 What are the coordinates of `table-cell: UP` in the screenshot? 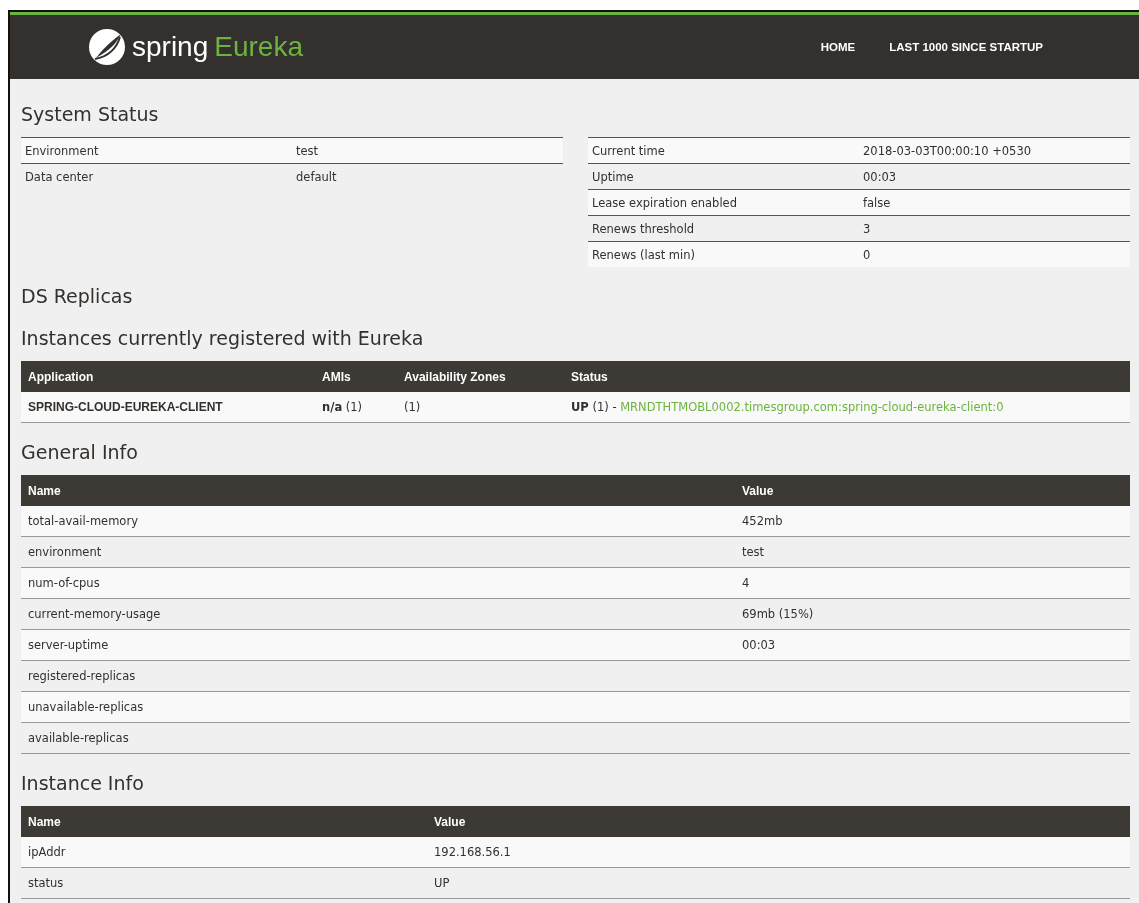 It's located at (778, 883).